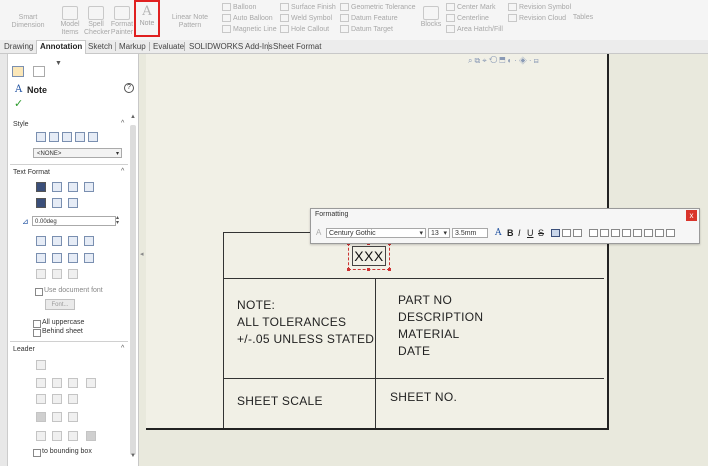  Describe the element at coordinates (73, 203) in the screenshot. I see `align-bottom-icon` at that location.